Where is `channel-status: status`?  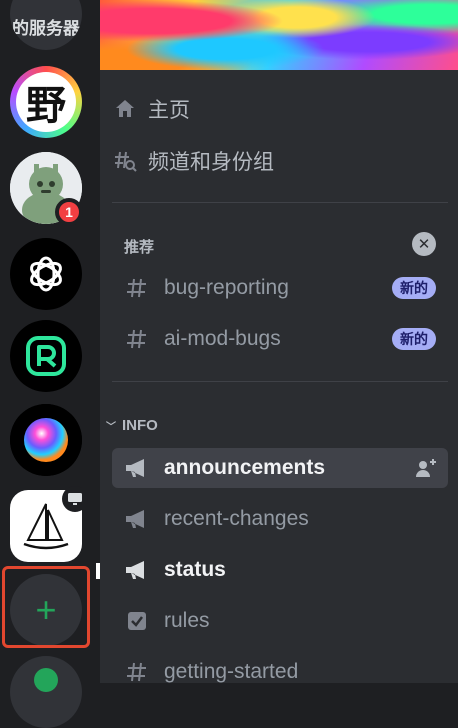
channel-status: status is located at coordinates (280, 570).